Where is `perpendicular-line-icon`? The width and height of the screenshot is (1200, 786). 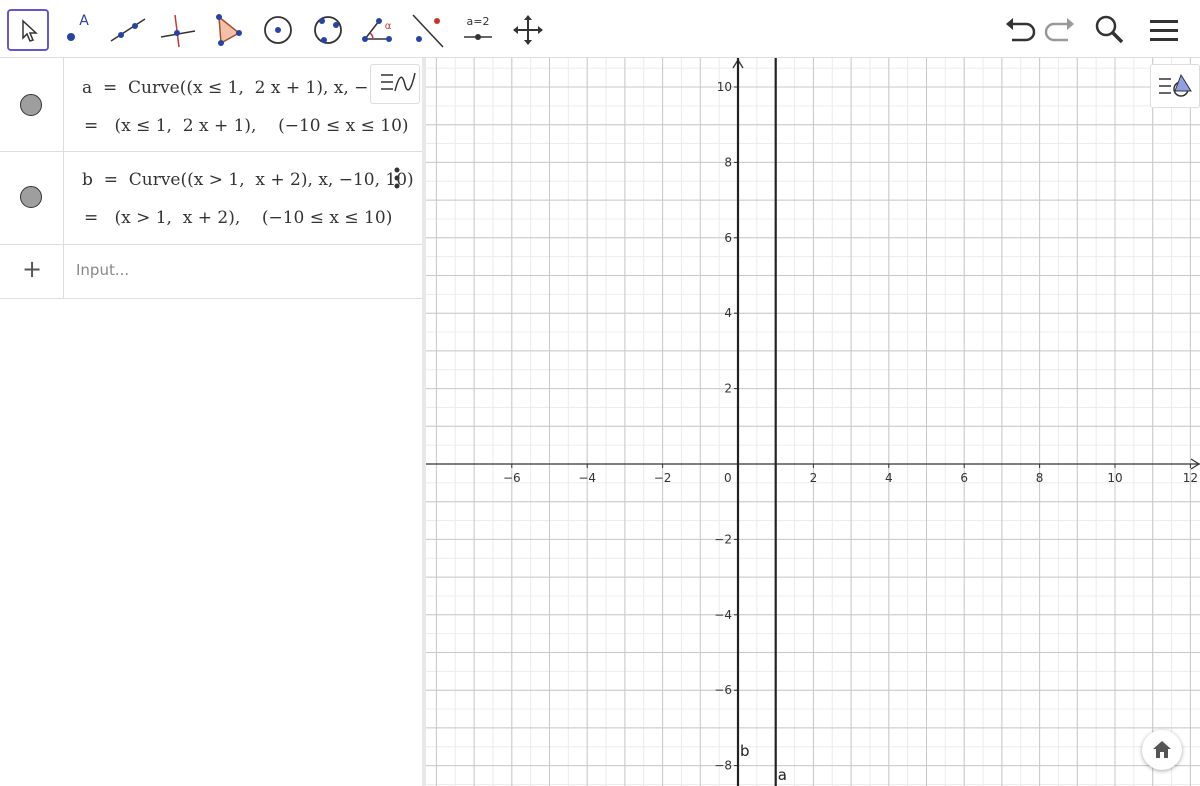 perpendicular-line-icon is located at coordinates (178, 31).